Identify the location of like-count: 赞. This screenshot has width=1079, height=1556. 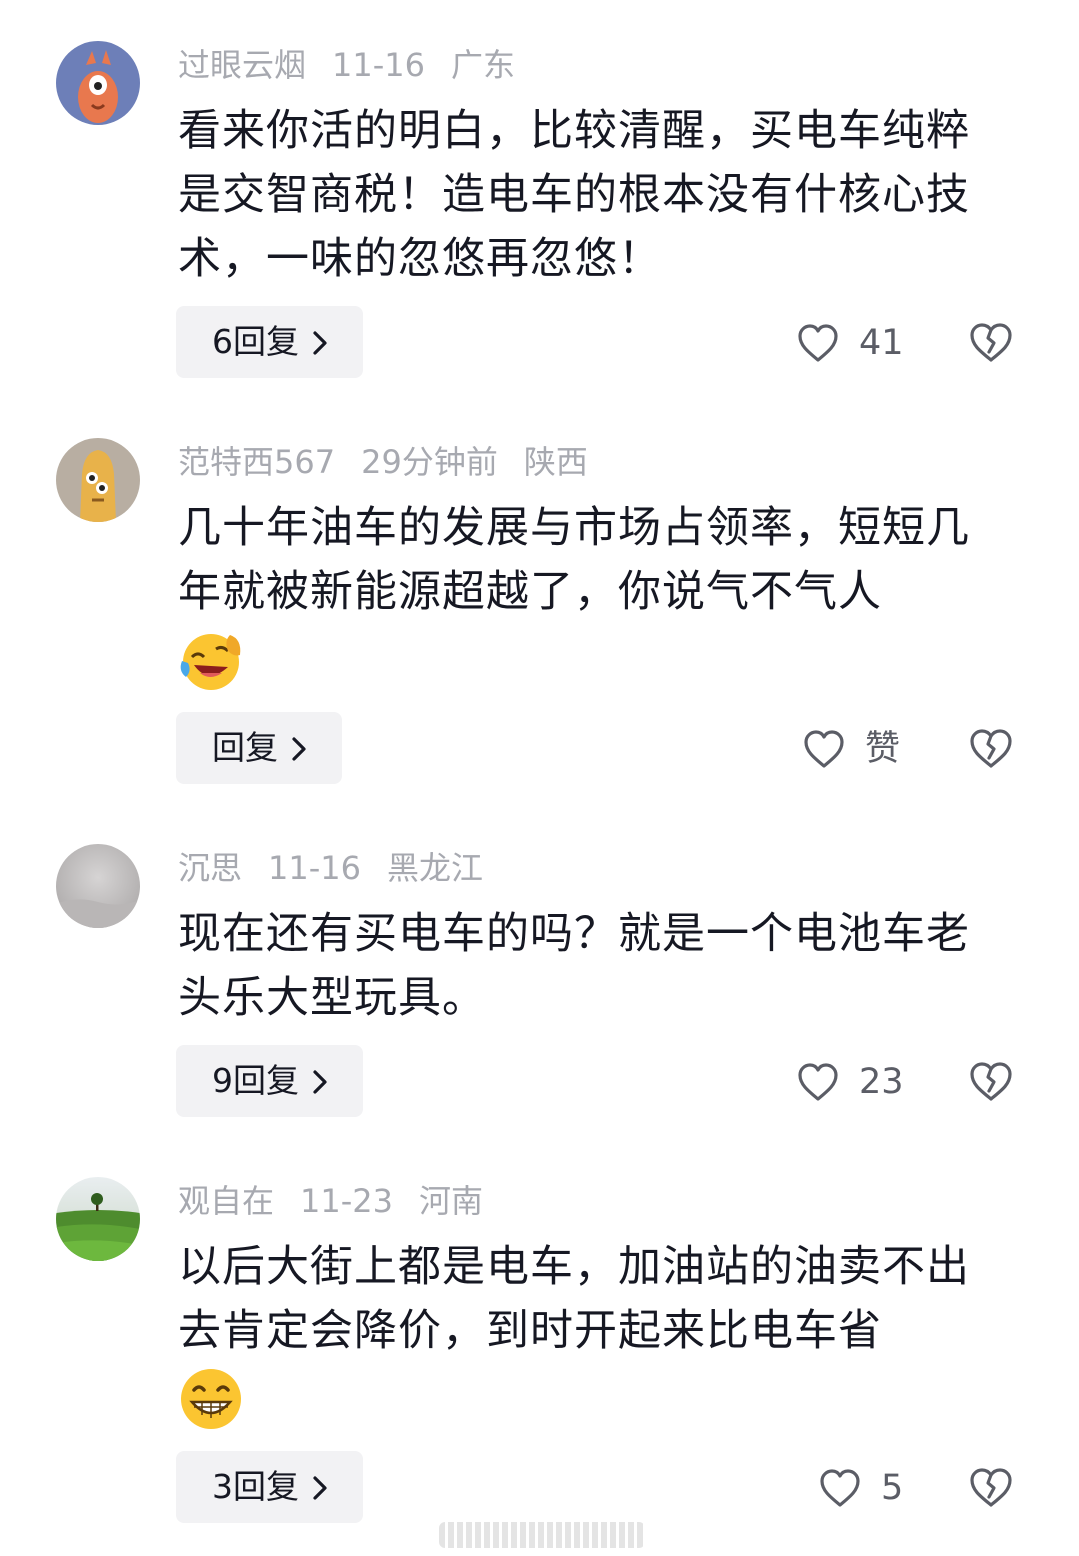
(883, 749).